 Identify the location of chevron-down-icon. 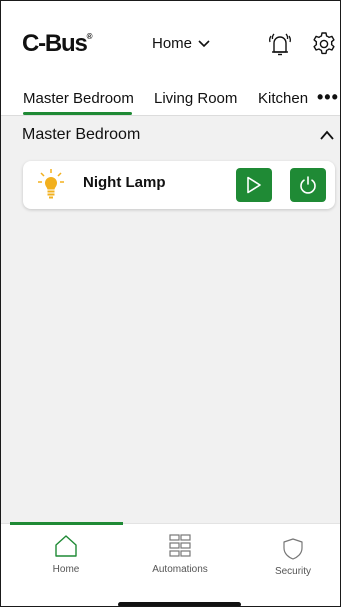
(204, 43).